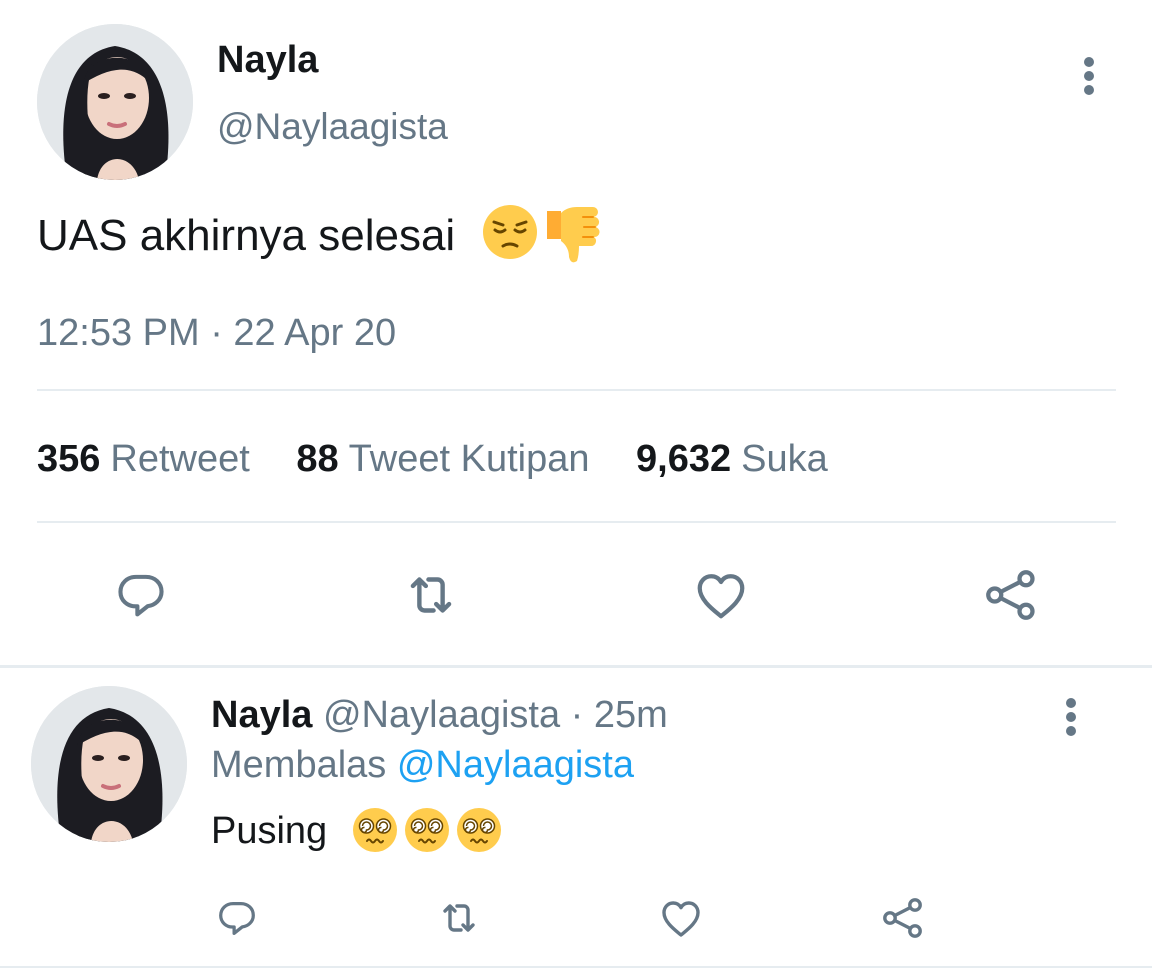 This screenshot has width=1152, height=969. Describe the element at coordinates (261, 715) in the screenshot. I see `reply-display-name: Nayla` at that location.